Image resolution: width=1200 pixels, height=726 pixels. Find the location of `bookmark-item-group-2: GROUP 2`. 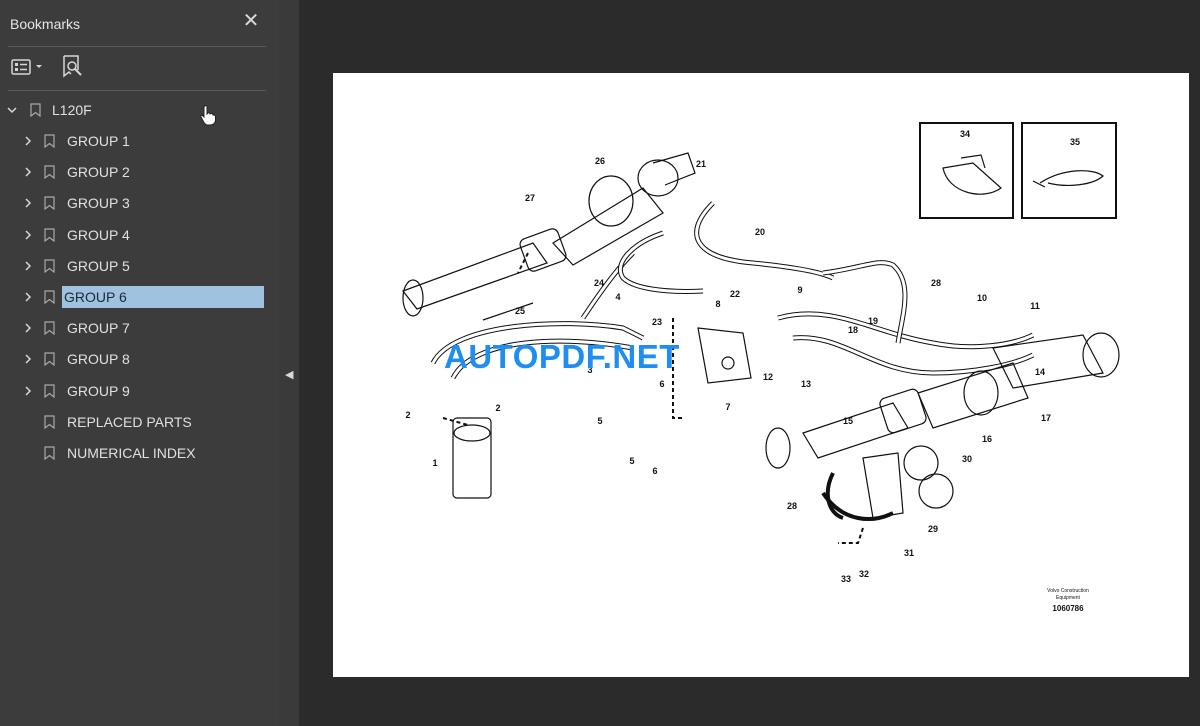

bookmark-item-group-2: GROUP 2 is located at coordinates (77, 172).